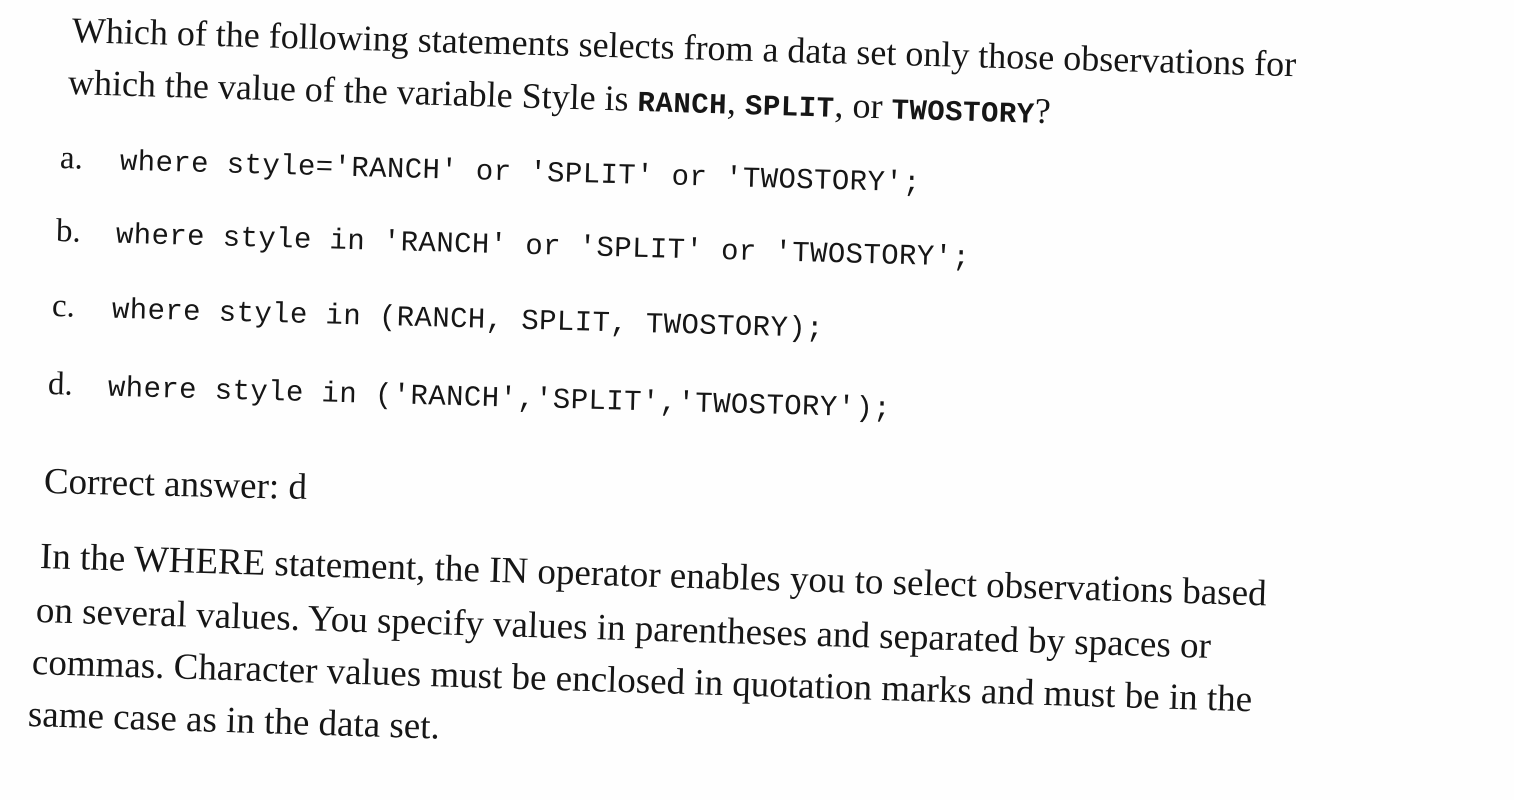  Describe the element at coordinates (682, 104) in the screenshot. I see `value-ranch: RANCH` at that location.